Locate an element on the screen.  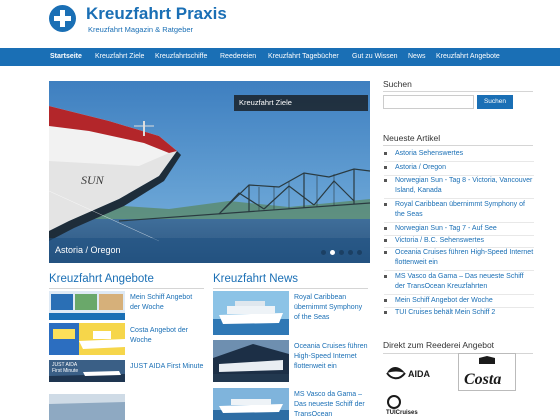
article-link: Astoria Sehenswertes is located at coordinates (459, 154).